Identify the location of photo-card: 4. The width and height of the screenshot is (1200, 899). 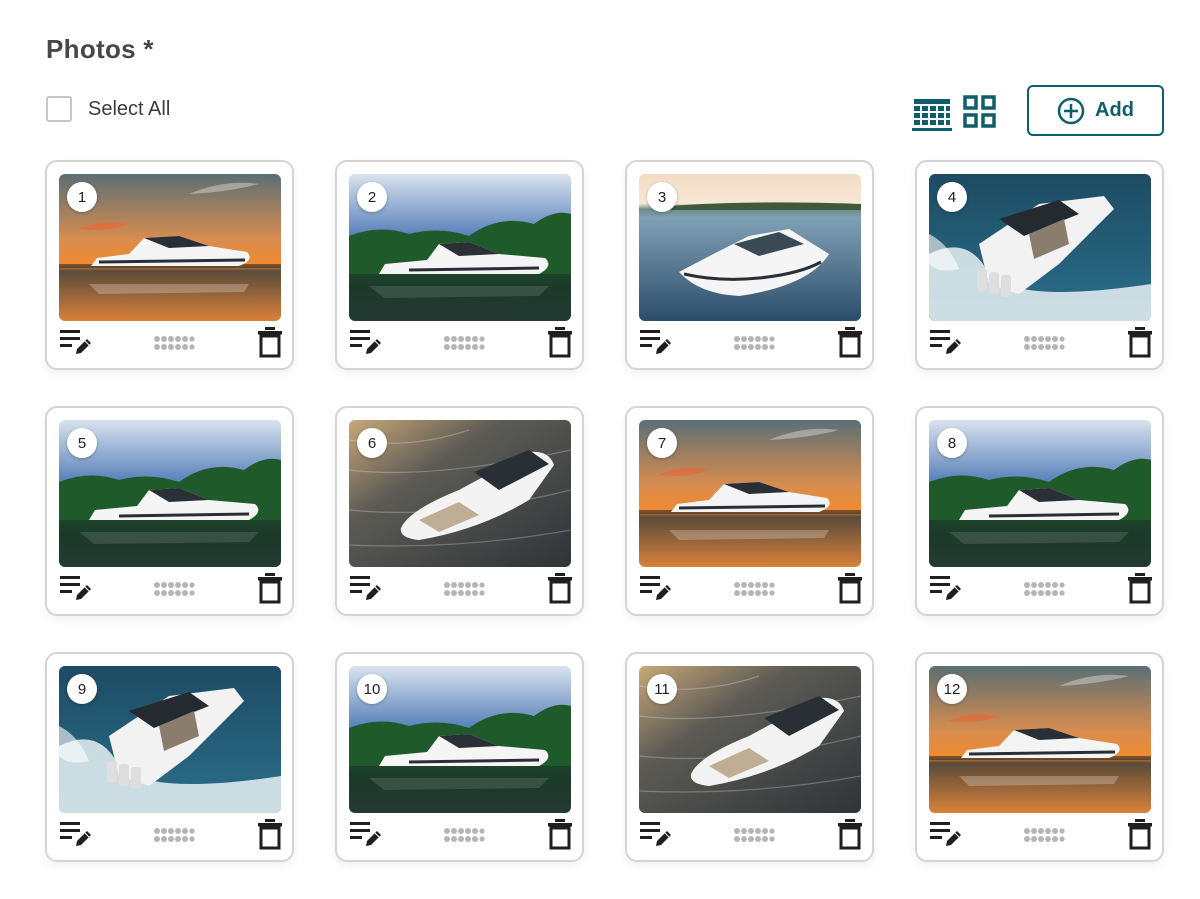
(1039, 265).